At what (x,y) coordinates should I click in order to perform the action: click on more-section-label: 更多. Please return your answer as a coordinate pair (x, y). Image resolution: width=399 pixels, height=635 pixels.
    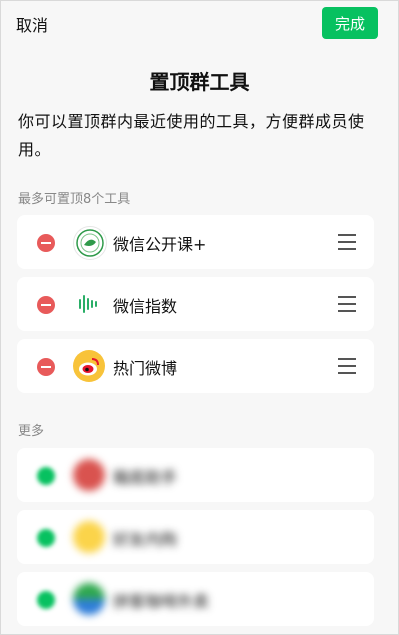
    Looking at the image, I should click on (31, 431).